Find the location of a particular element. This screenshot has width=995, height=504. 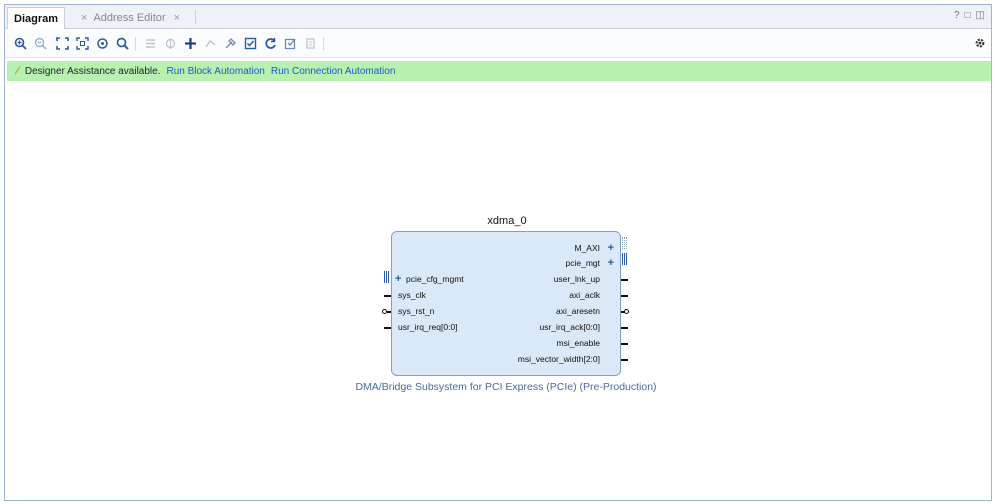

msi-enable-pin is located at coordinates (624, 344).